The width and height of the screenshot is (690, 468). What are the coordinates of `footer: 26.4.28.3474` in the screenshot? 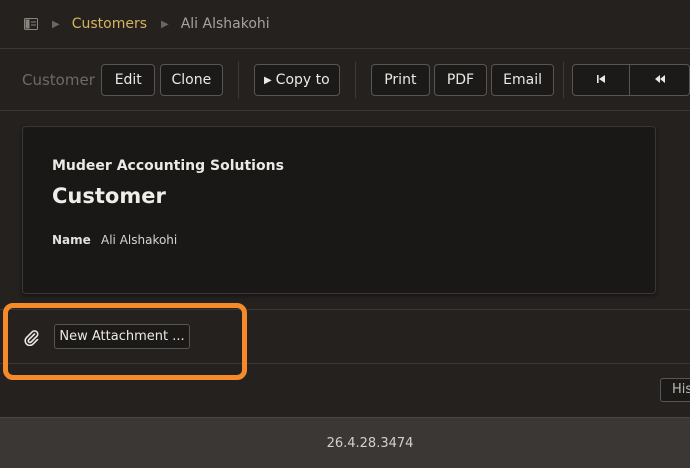 It's located at (345, 442).